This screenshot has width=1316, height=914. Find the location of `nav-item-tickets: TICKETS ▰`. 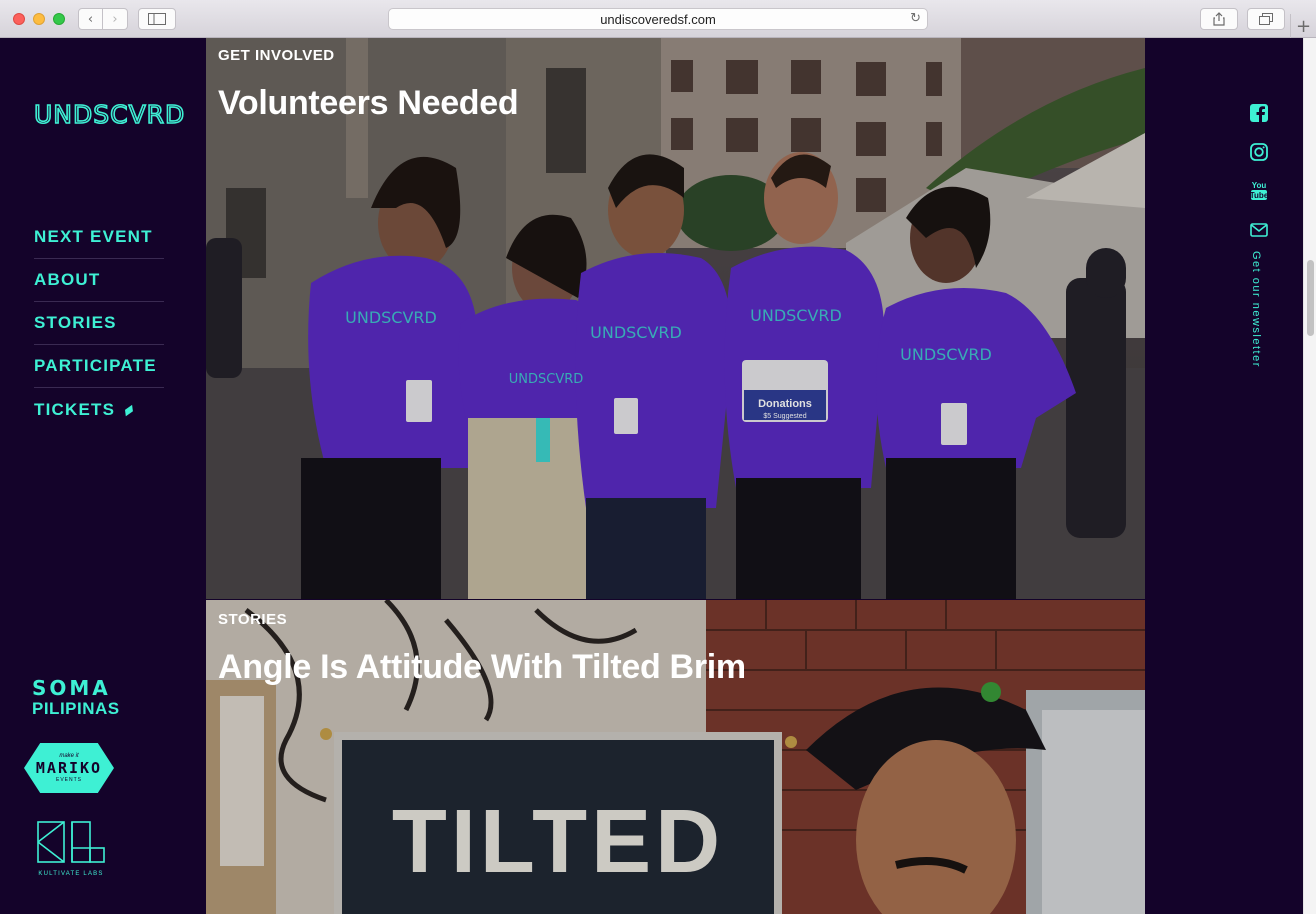

nav-item-tickets: TICKETS ▰ is located at coordinates (99, 409).